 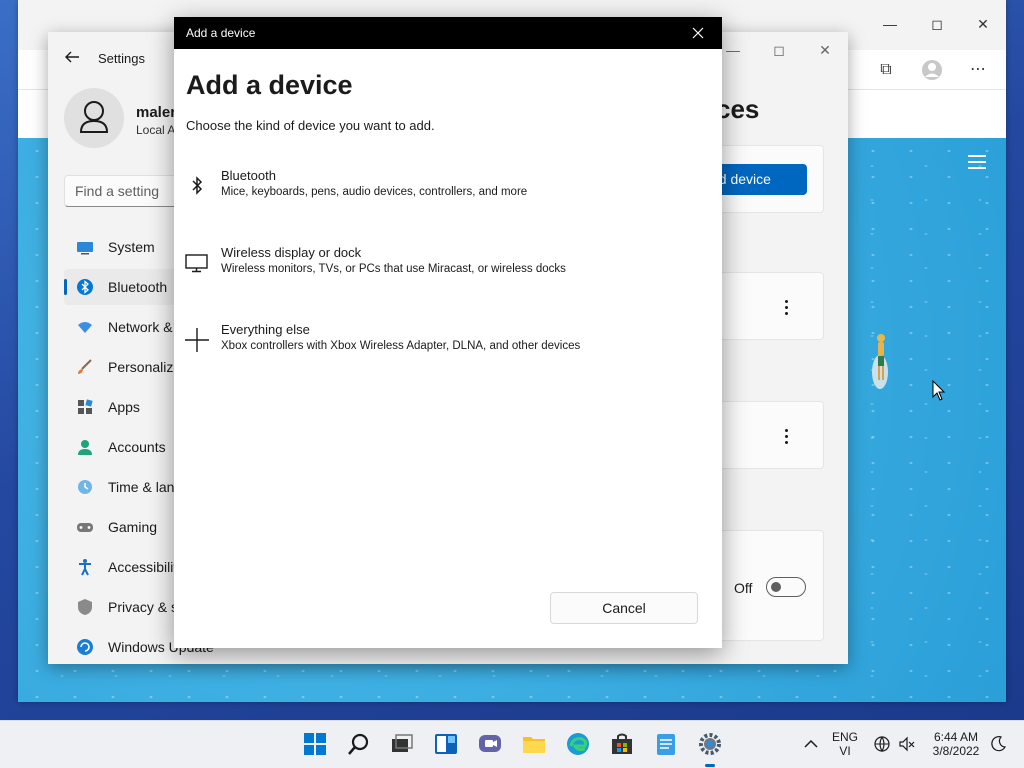 What do you see at coordinates (698, 33) in the screenshot?
I see `close-icon` at bounding box center [698, 33].